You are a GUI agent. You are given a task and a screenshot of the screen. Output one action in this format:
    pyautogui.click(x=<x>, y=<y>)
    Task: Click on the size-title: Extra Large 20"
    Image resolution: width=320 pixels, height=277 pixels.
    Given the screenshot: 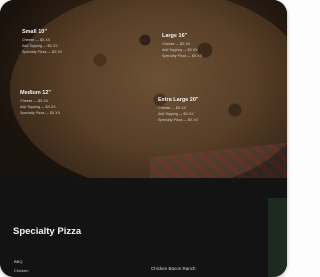 What is the action you would take?
    pyautogui.click(x=178, y=100)
    